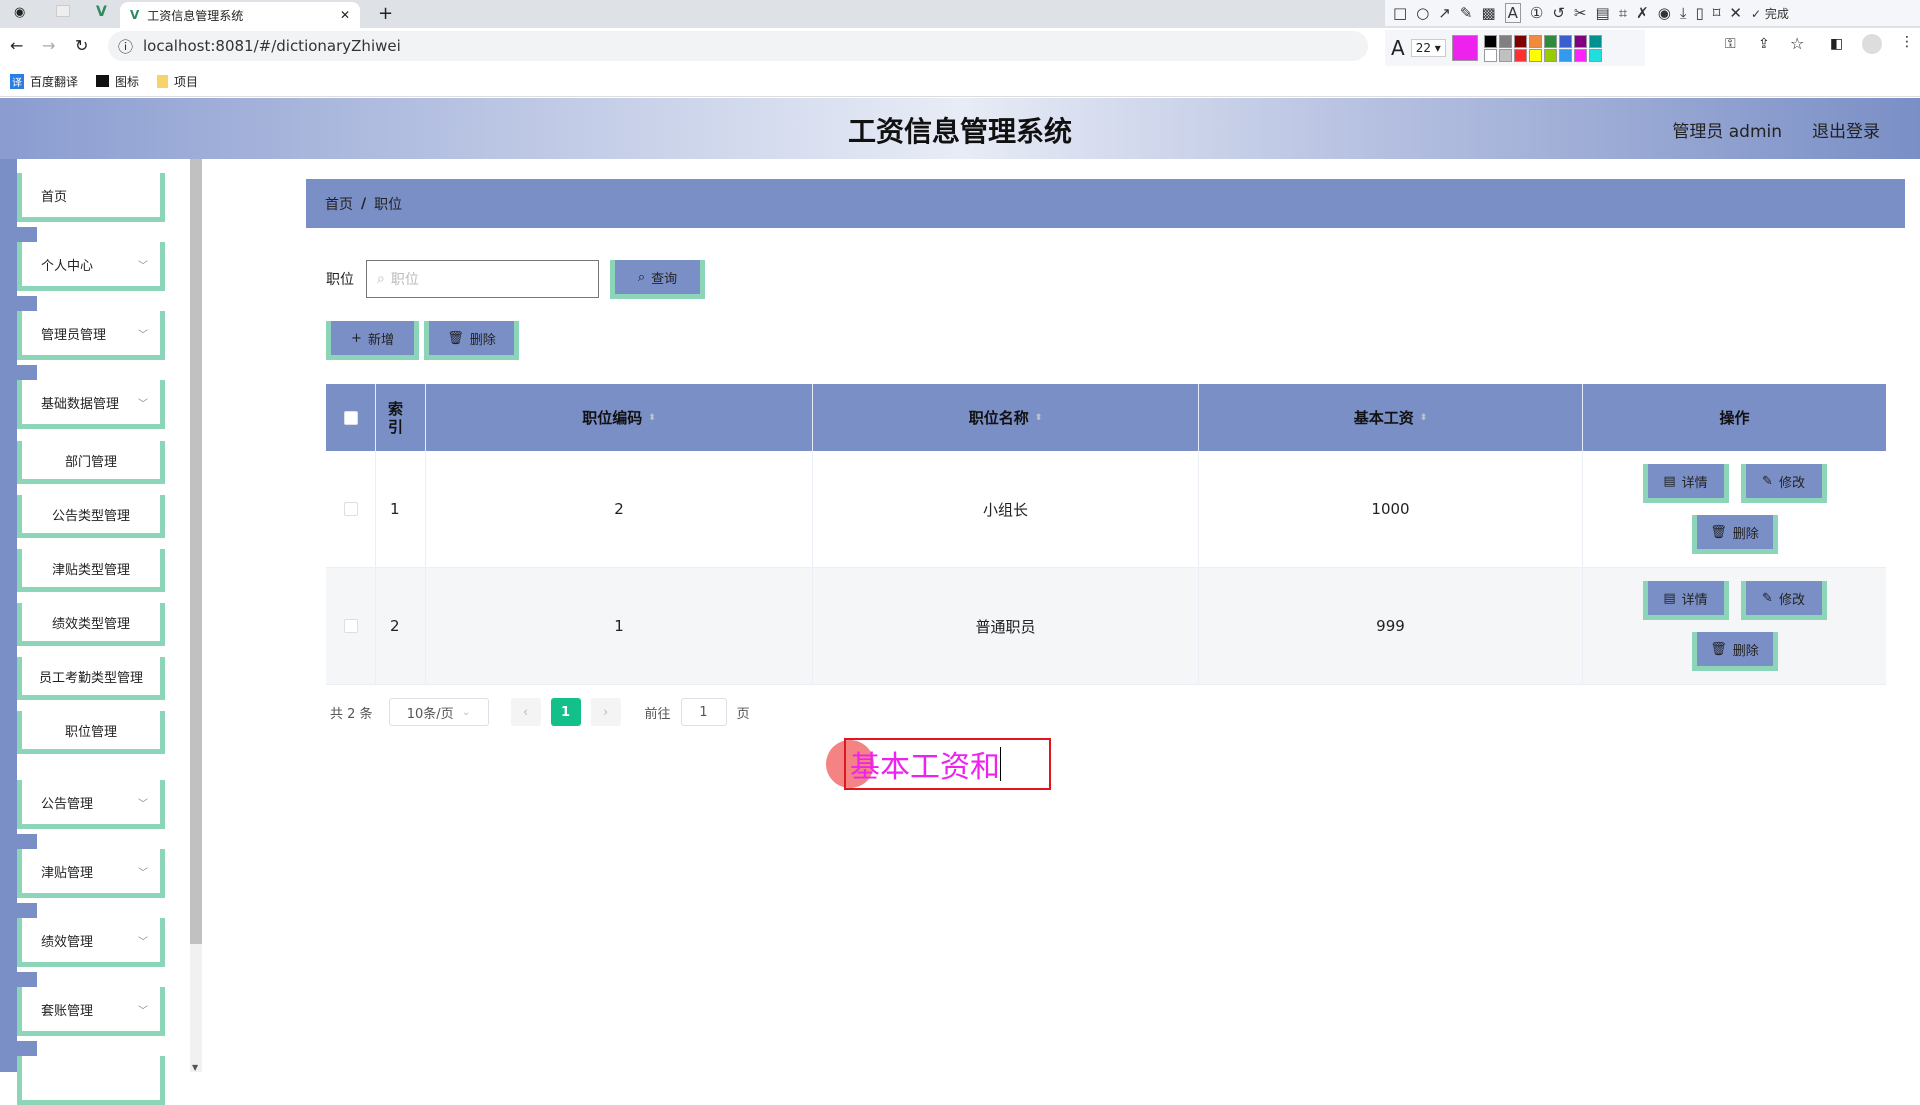  I want to click on text-tool-icon: A, so click(1512, 13).